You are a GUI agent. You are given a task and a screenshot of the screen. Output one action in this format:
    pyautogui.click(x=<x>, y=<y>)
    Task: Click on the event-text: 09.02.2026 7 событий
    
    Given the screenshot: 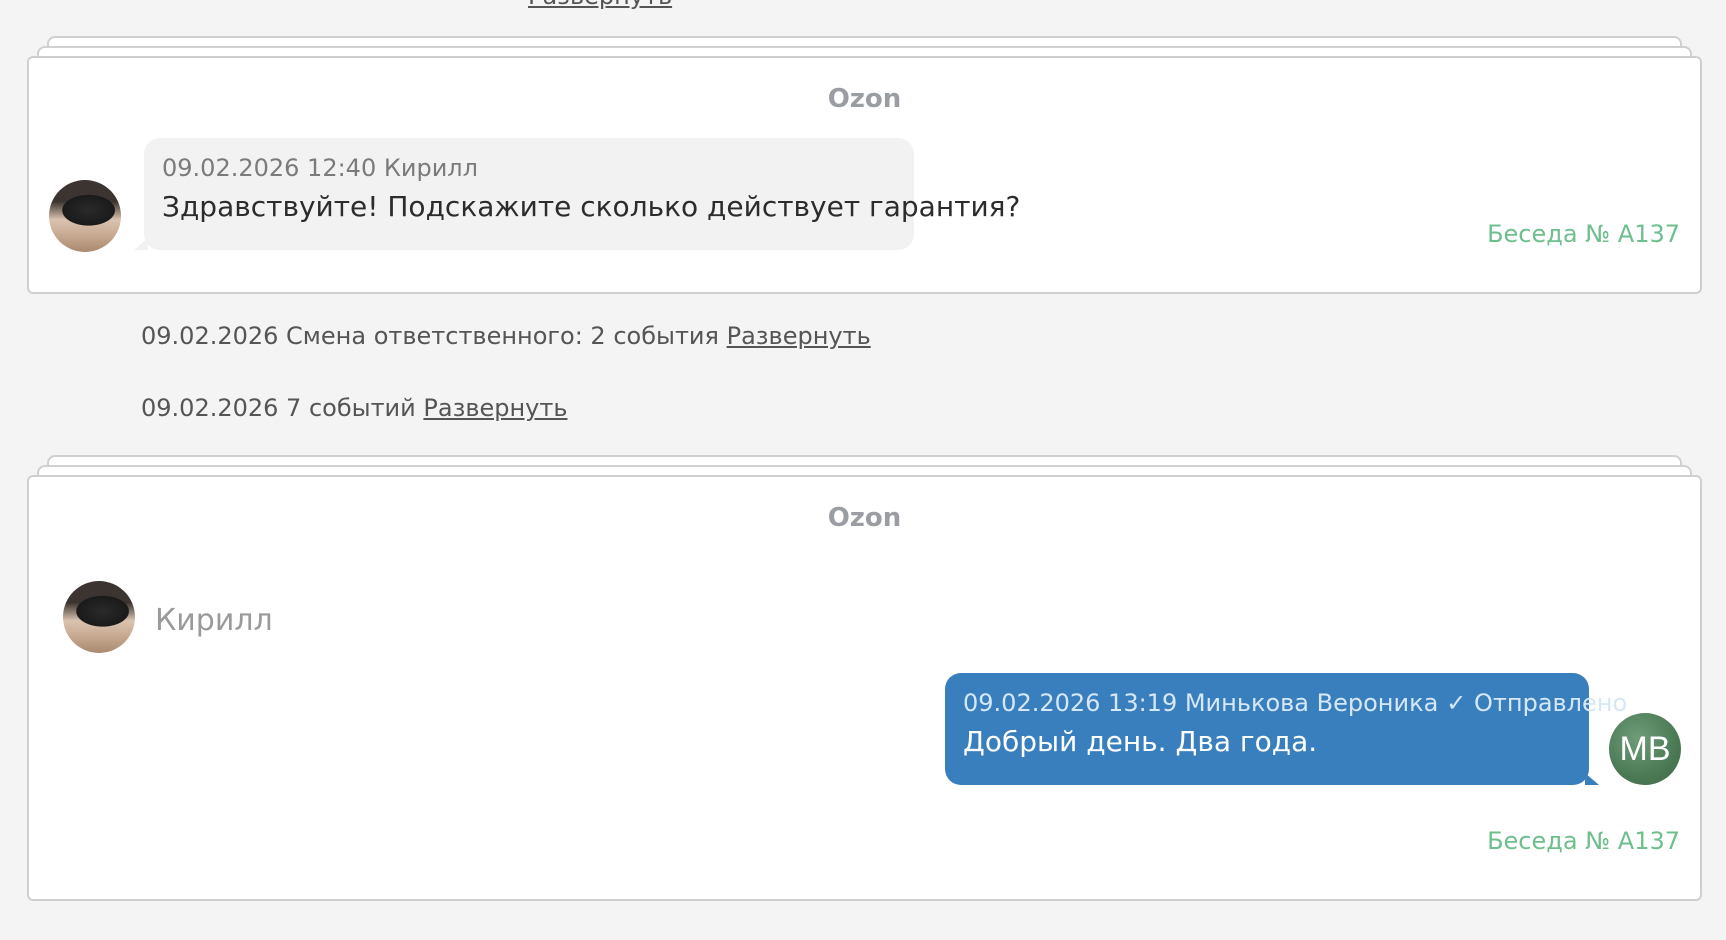 What is the action you would take?
    pyautogui.click(x=278, y=408)
    